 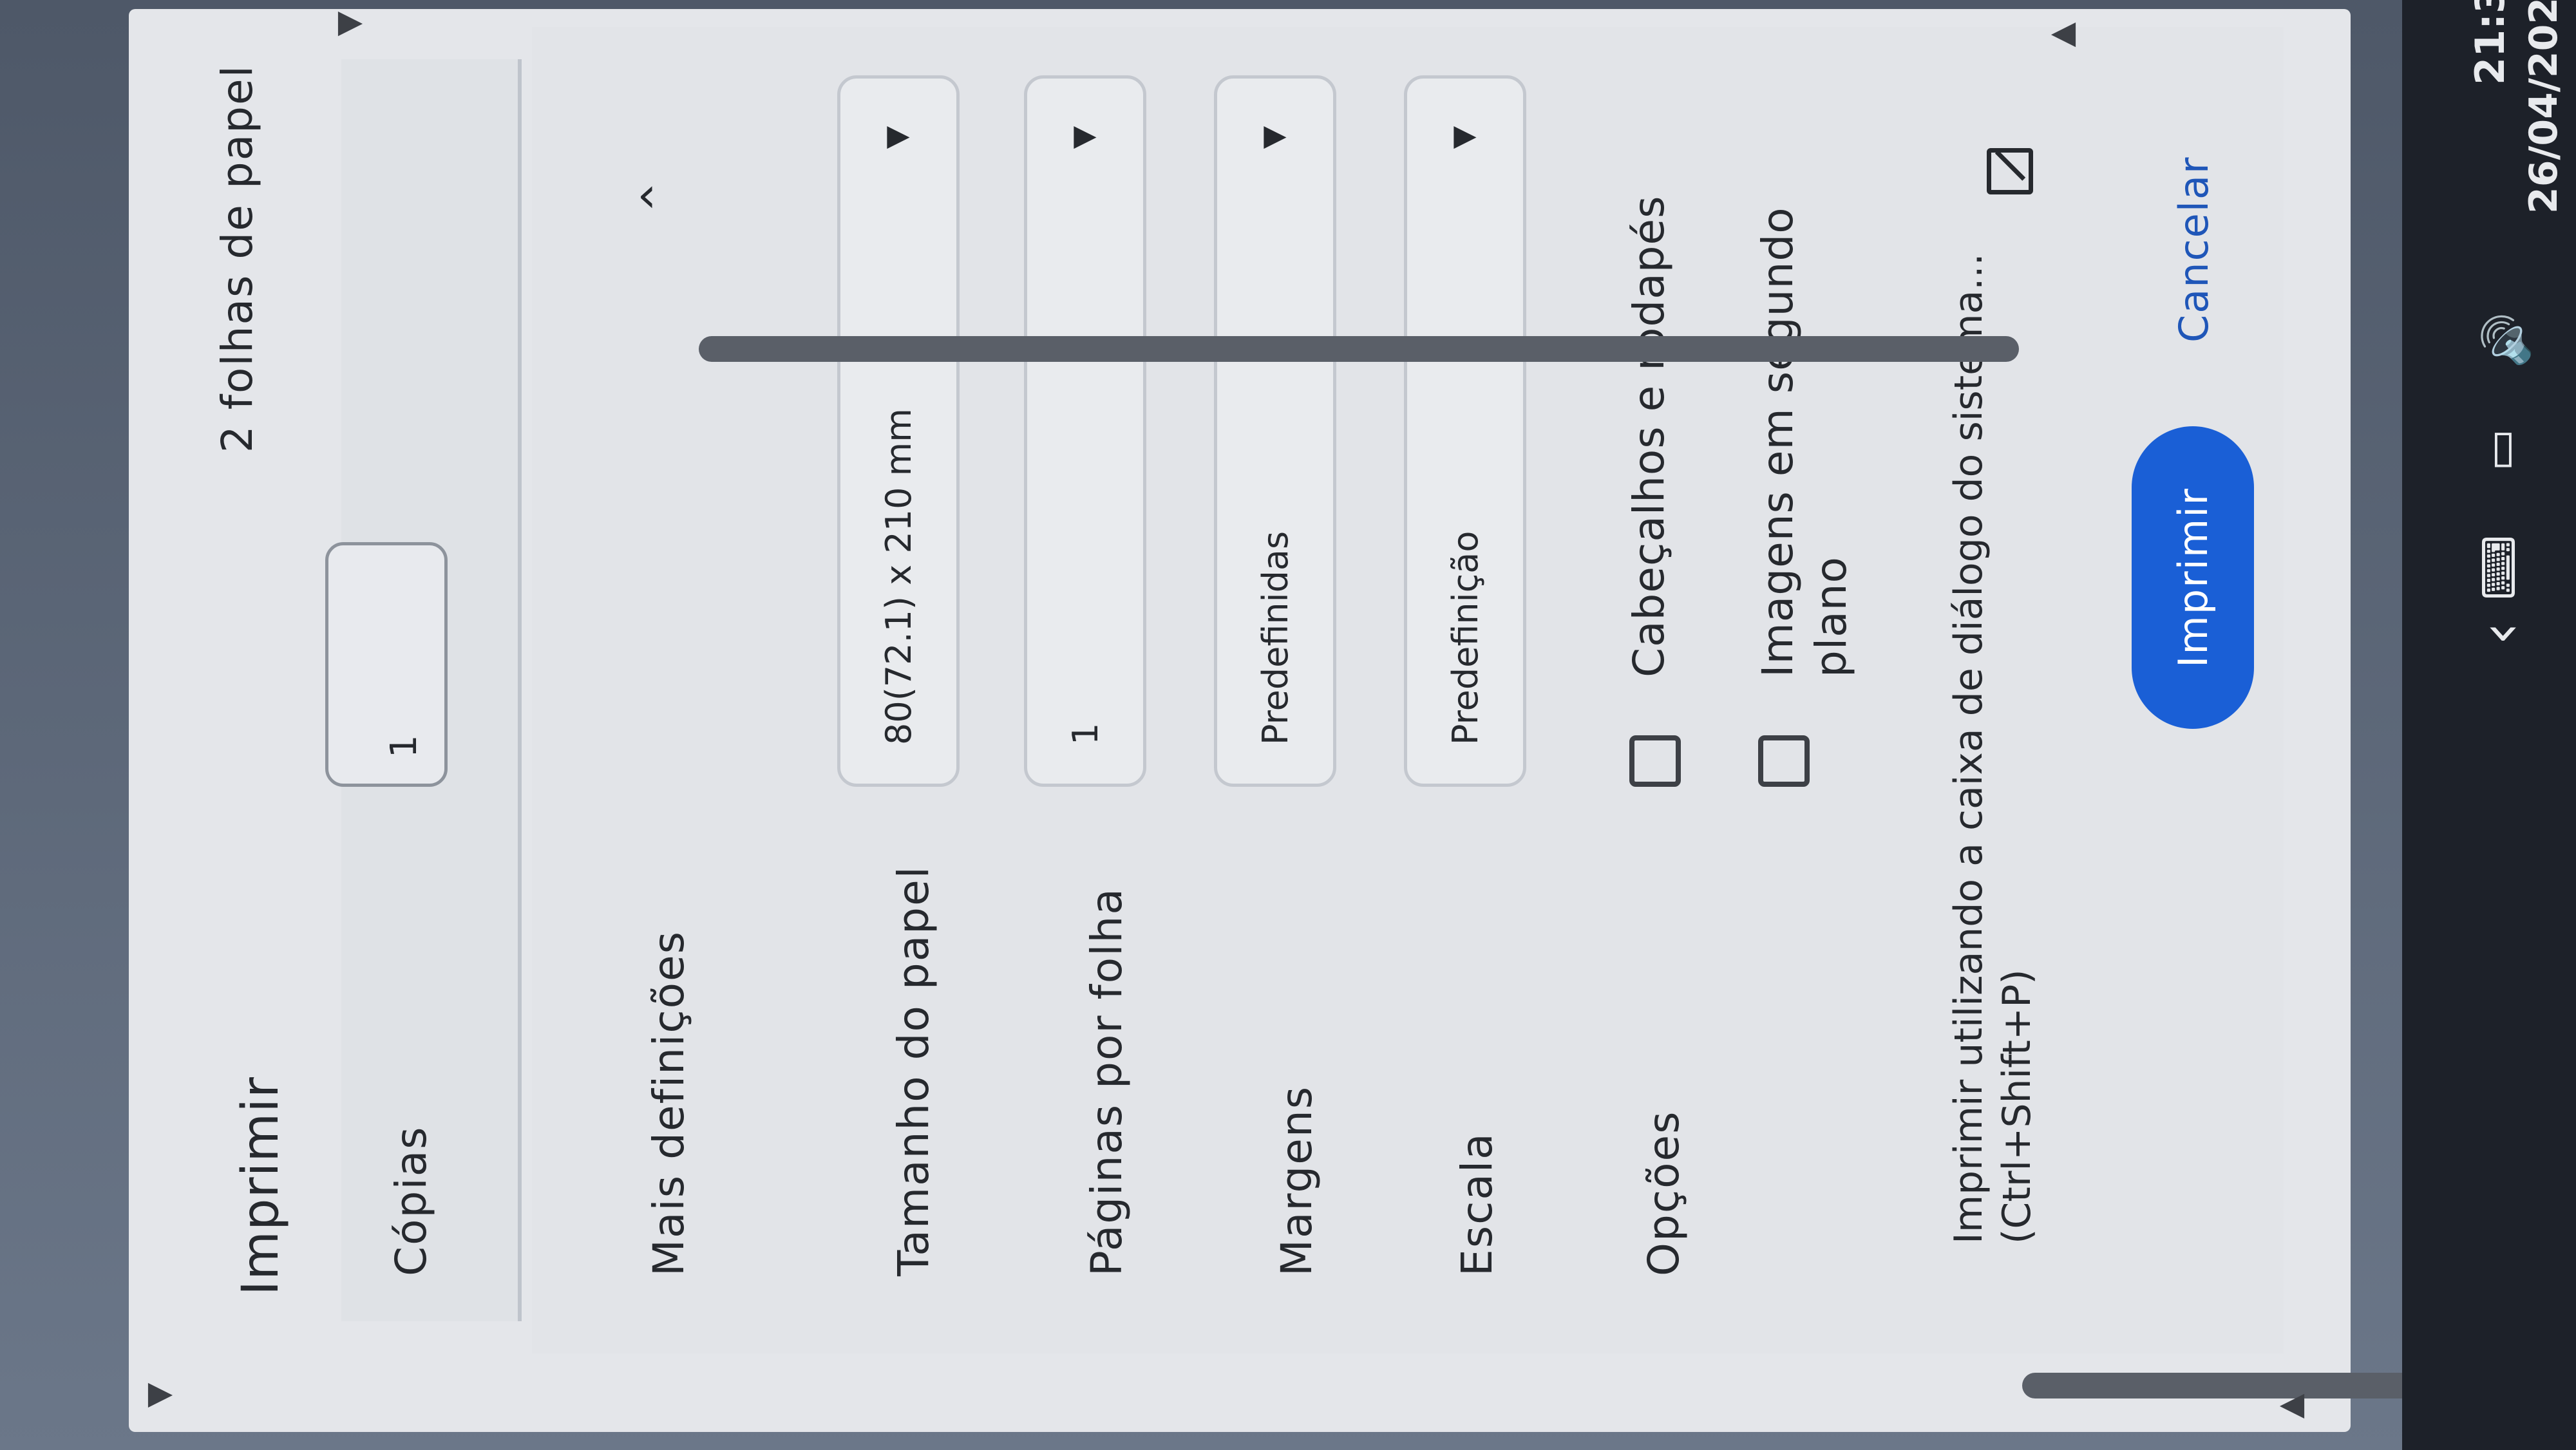 What do you see at coordinates (1296, 1180) in the screenshot?
I see `margins-label: Margens` at bounding box center [1296, 1180].